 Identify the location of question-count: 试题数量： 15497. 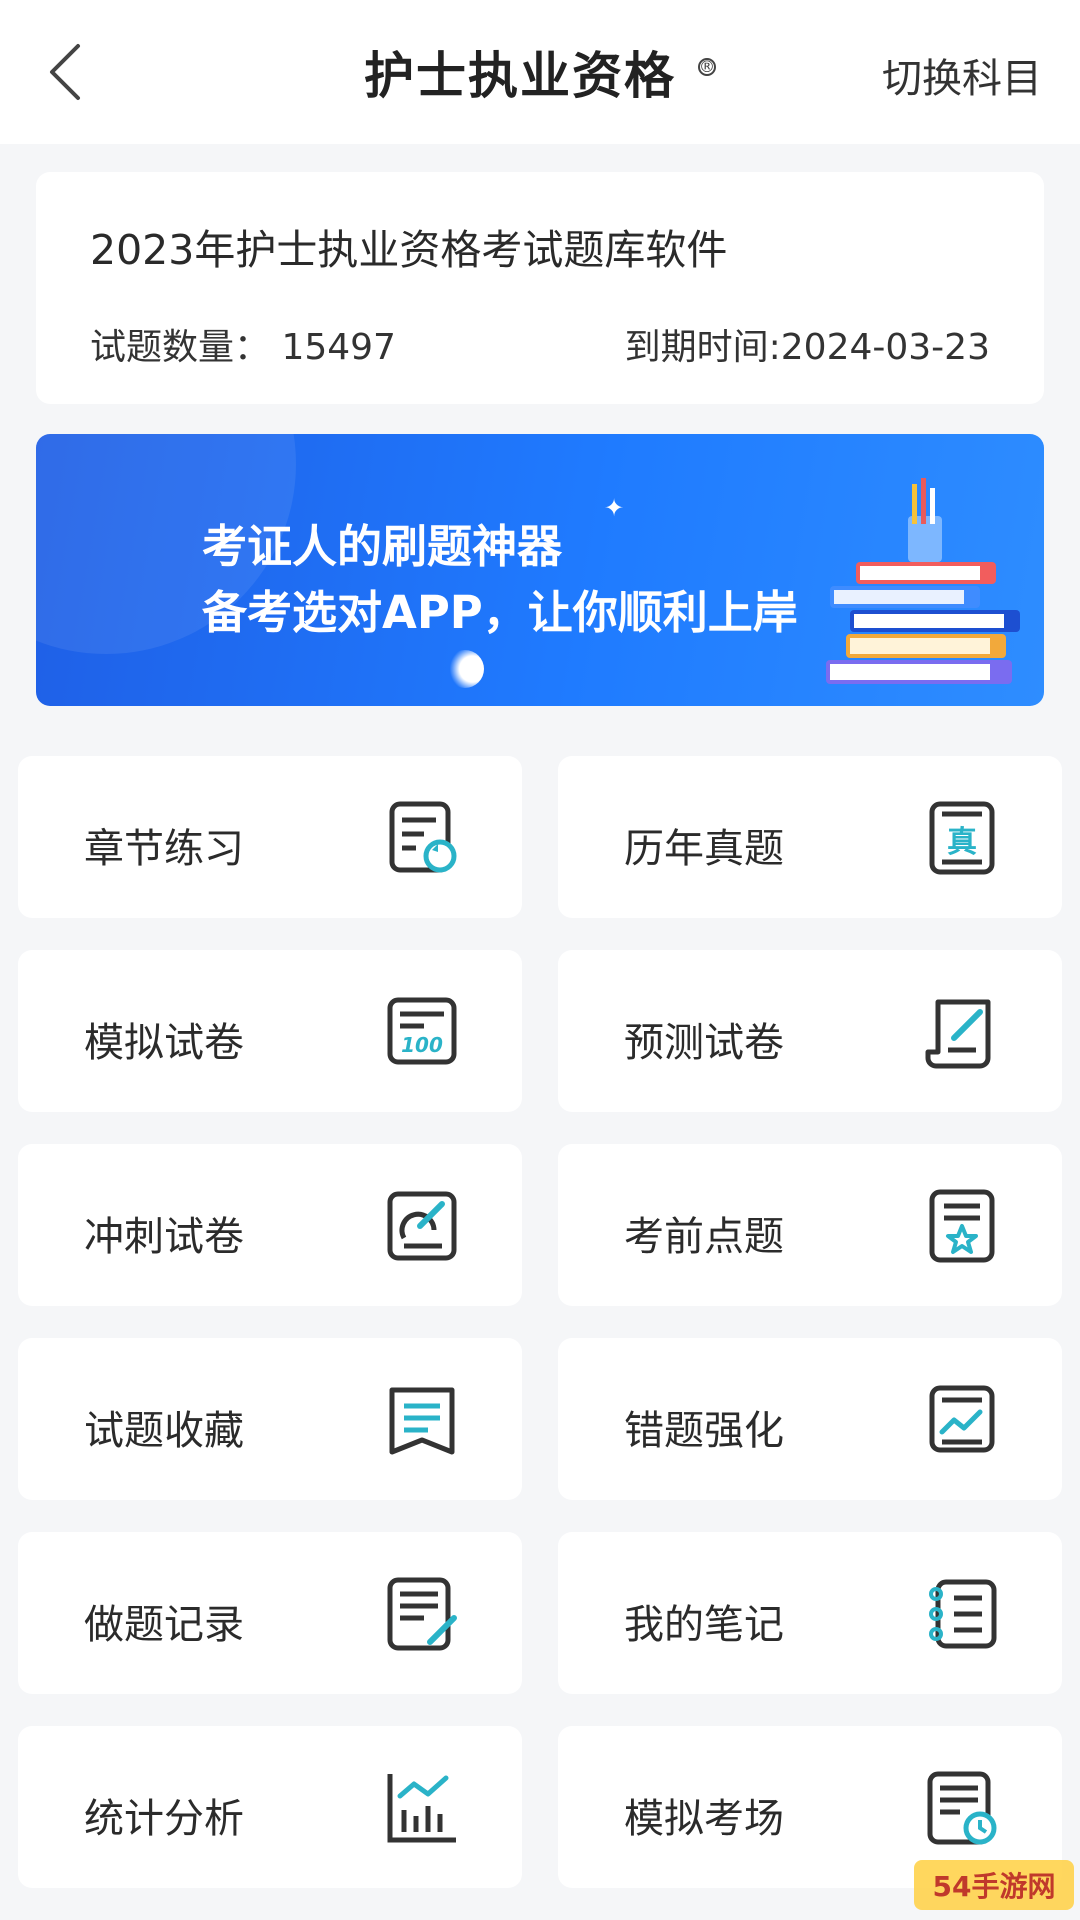
(243, 347).